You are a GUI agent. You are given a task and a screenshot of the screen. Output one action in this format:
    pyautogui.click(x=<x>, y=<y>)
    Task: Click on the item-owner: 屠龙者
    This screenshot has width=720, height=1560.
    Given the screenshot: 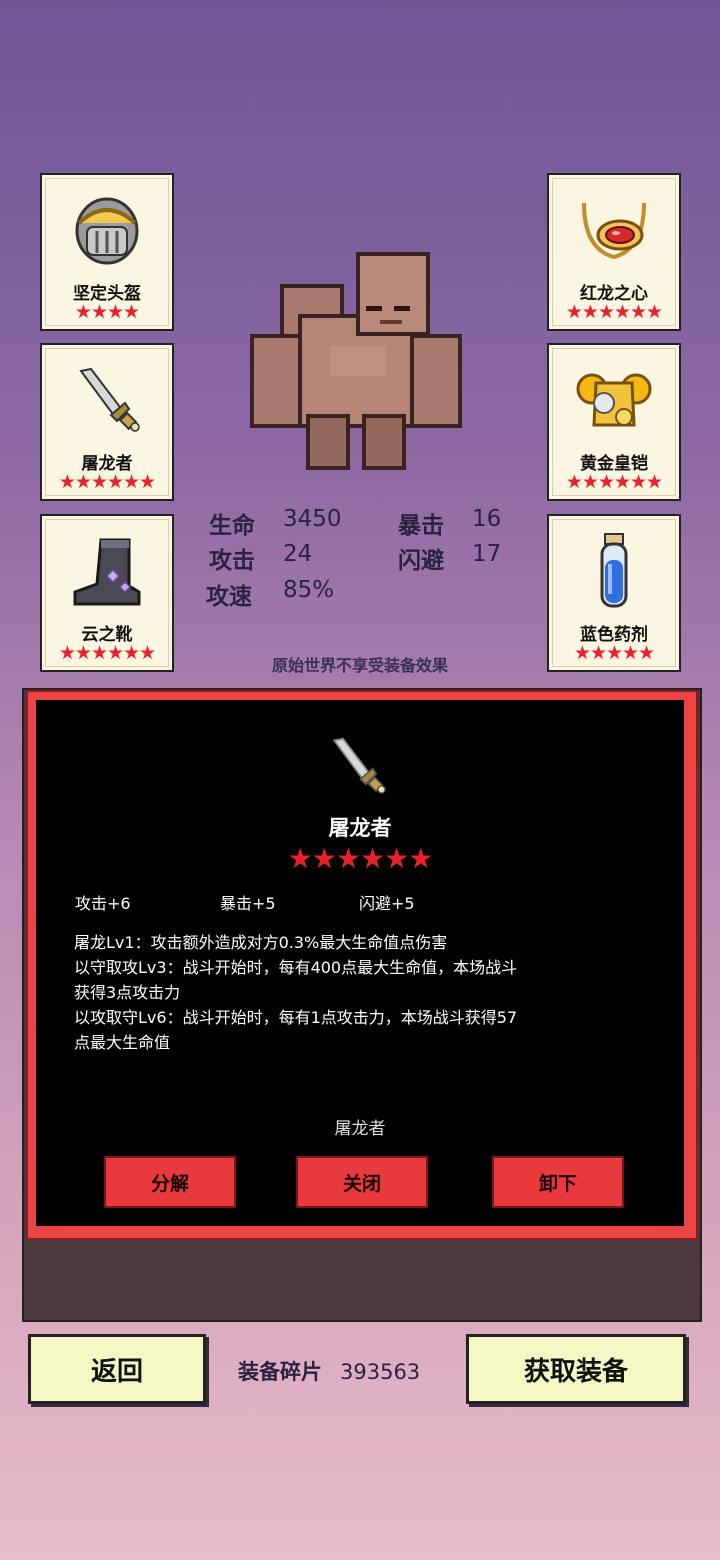 What is the action you would take?
    pyautogui.click(x=360, y=1129)
    